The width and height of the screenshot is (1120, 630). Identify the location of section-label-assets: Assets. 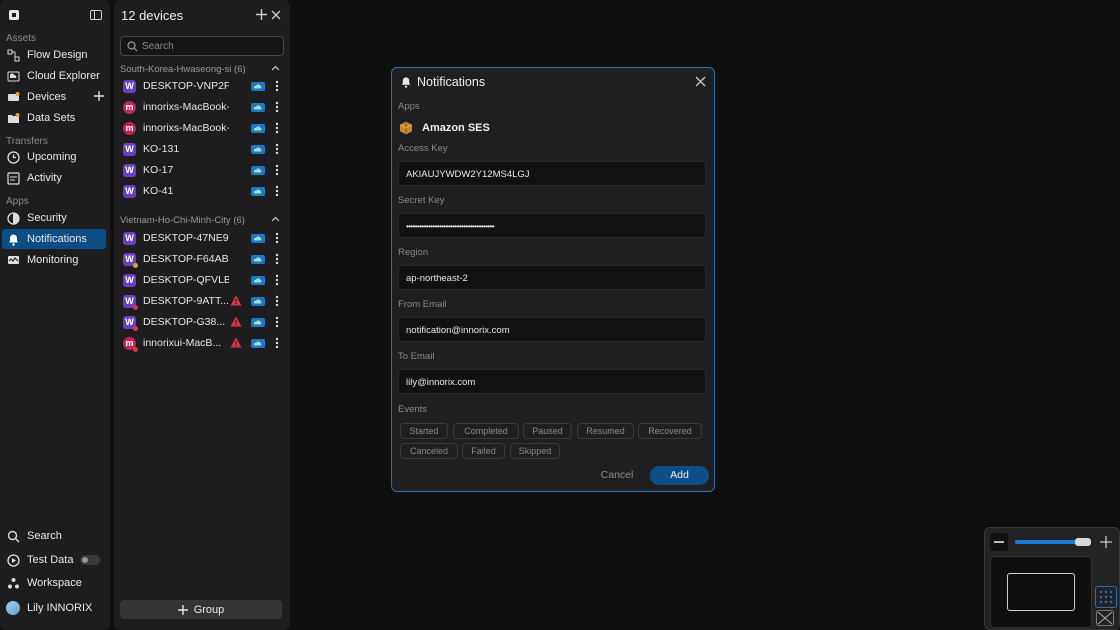
(21, 38).